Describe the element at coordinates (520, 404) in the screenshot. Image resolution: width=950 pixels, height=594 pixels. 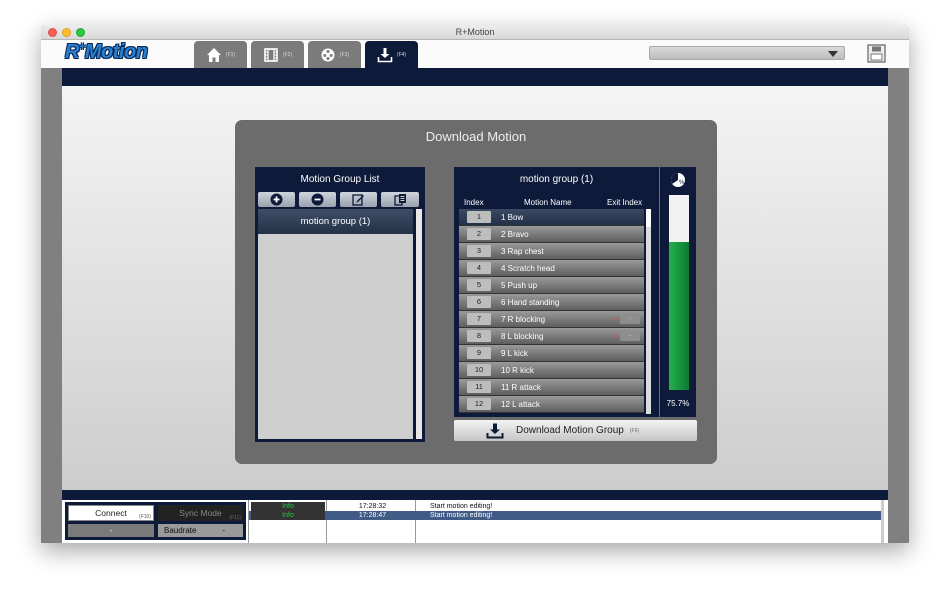
I see `row-motion-name: 12 L attack` at that location.